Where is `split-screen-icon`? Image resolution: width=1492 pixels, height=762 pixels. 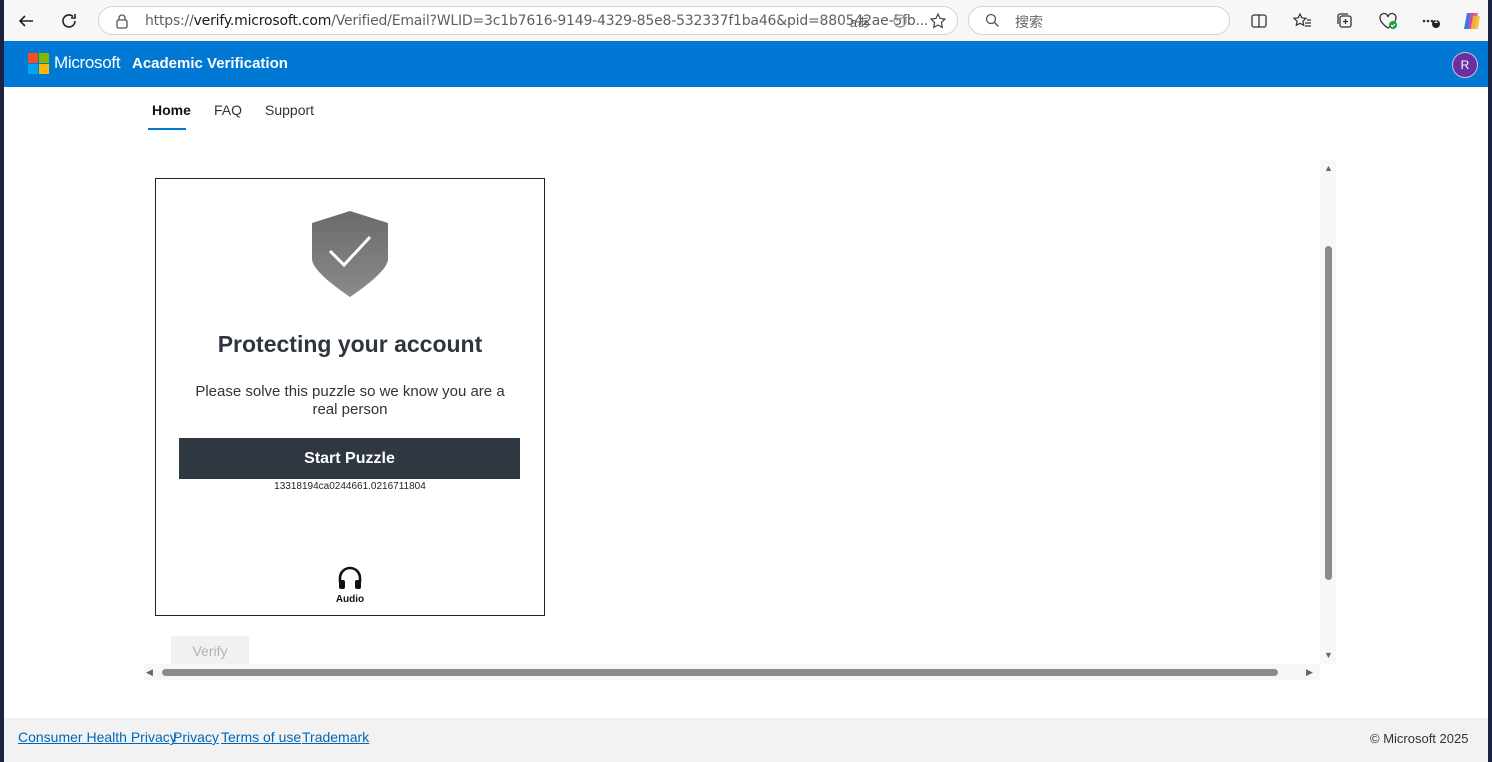 split-screen-icon is located at coordinates (1259, 21).